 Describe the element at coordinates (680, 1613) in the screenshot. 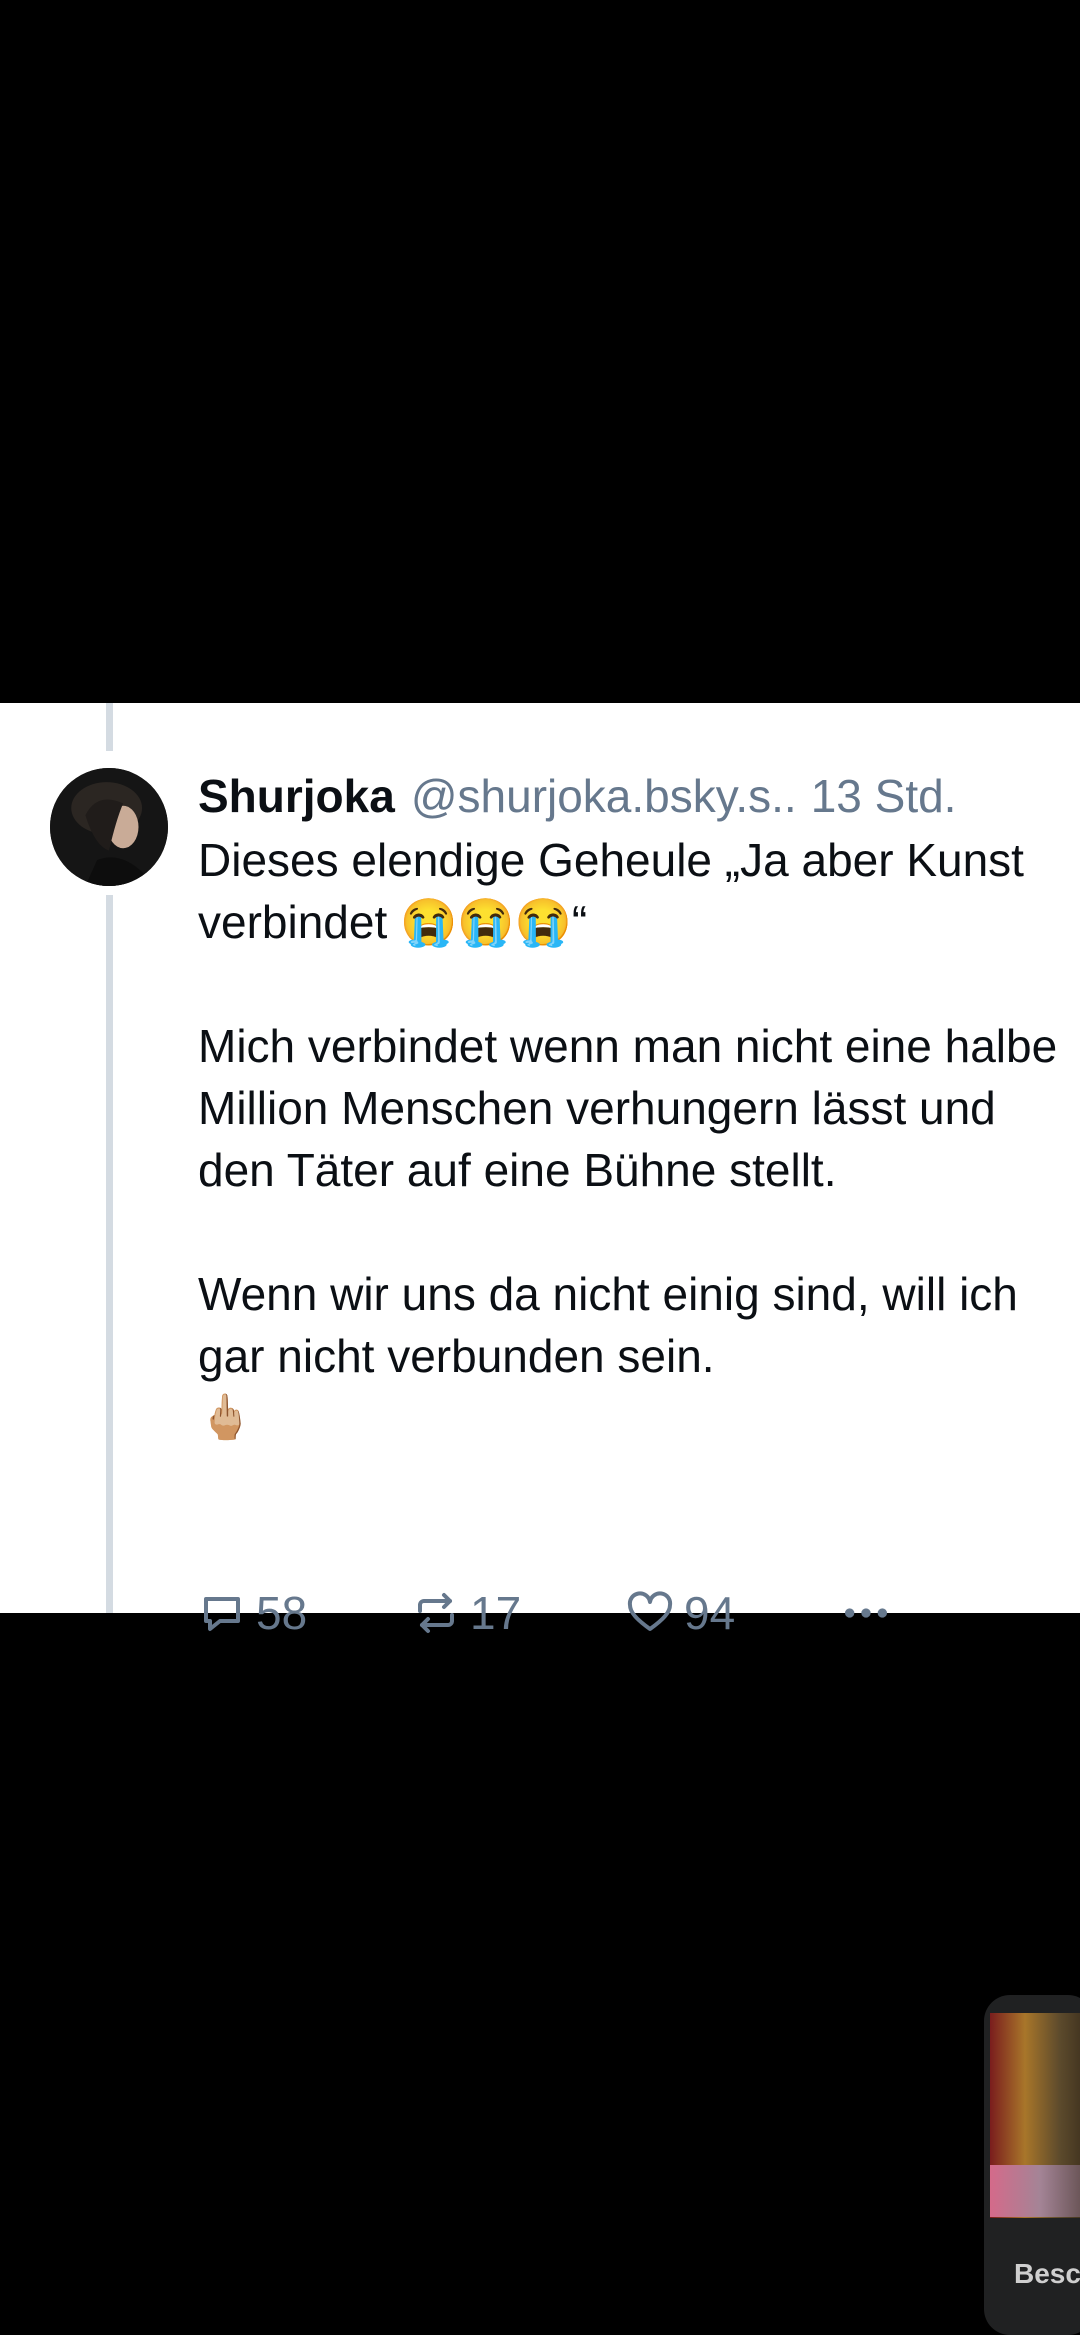

I see `like-button: 94` at that location.